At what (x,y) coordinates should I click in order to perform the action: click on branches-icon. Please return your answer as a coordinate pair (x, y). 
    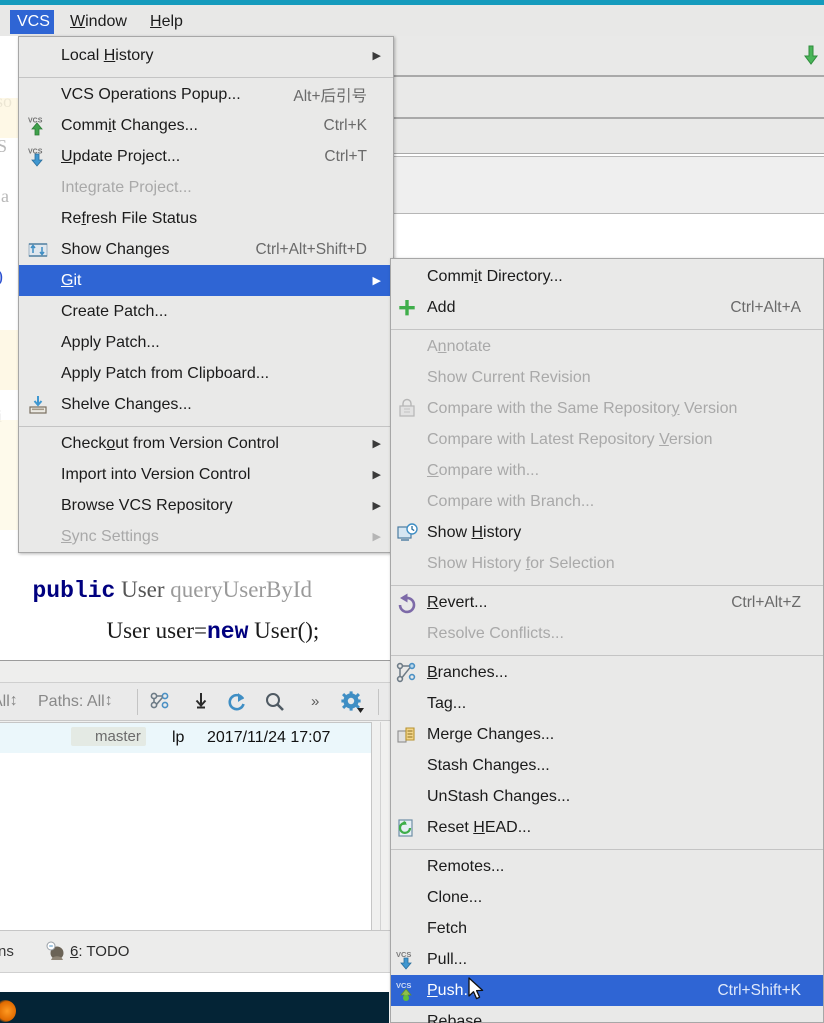
    Looking at the image, I should click on (406, 672).